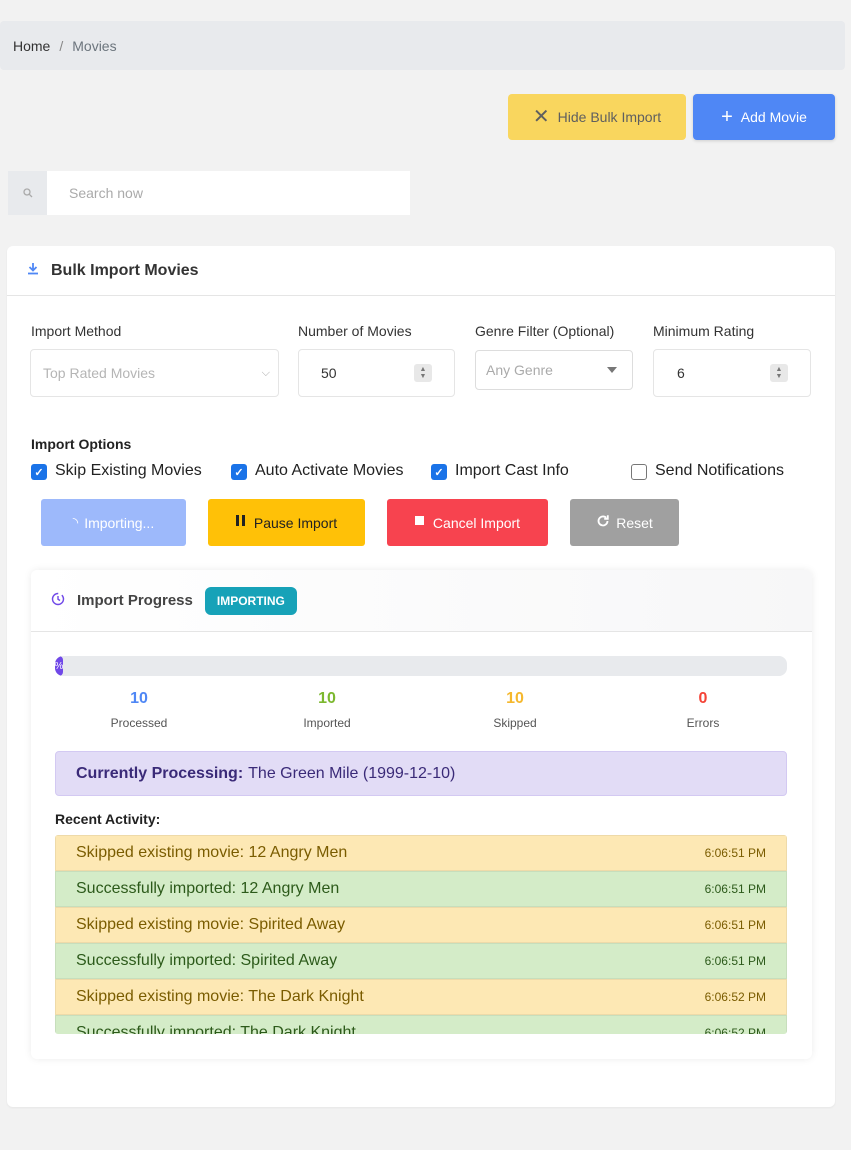  Describe the element at coordinates (31, 46) in the screenshot. I see `breadcrumb-home: Home` at that location.